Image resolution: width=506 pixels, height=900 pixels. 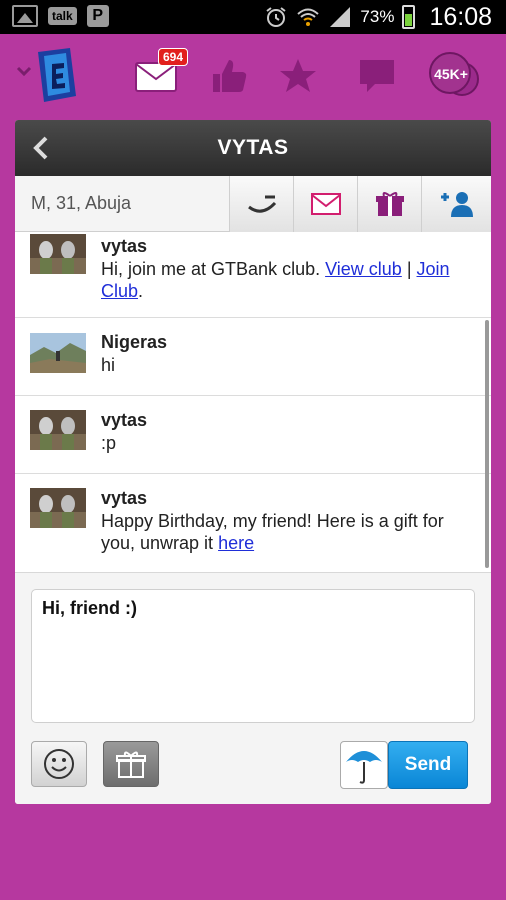 What do you see at coordinates (428, 765) in the screenshot?
I see `send-button: Send` at bounding box center [428, 765].